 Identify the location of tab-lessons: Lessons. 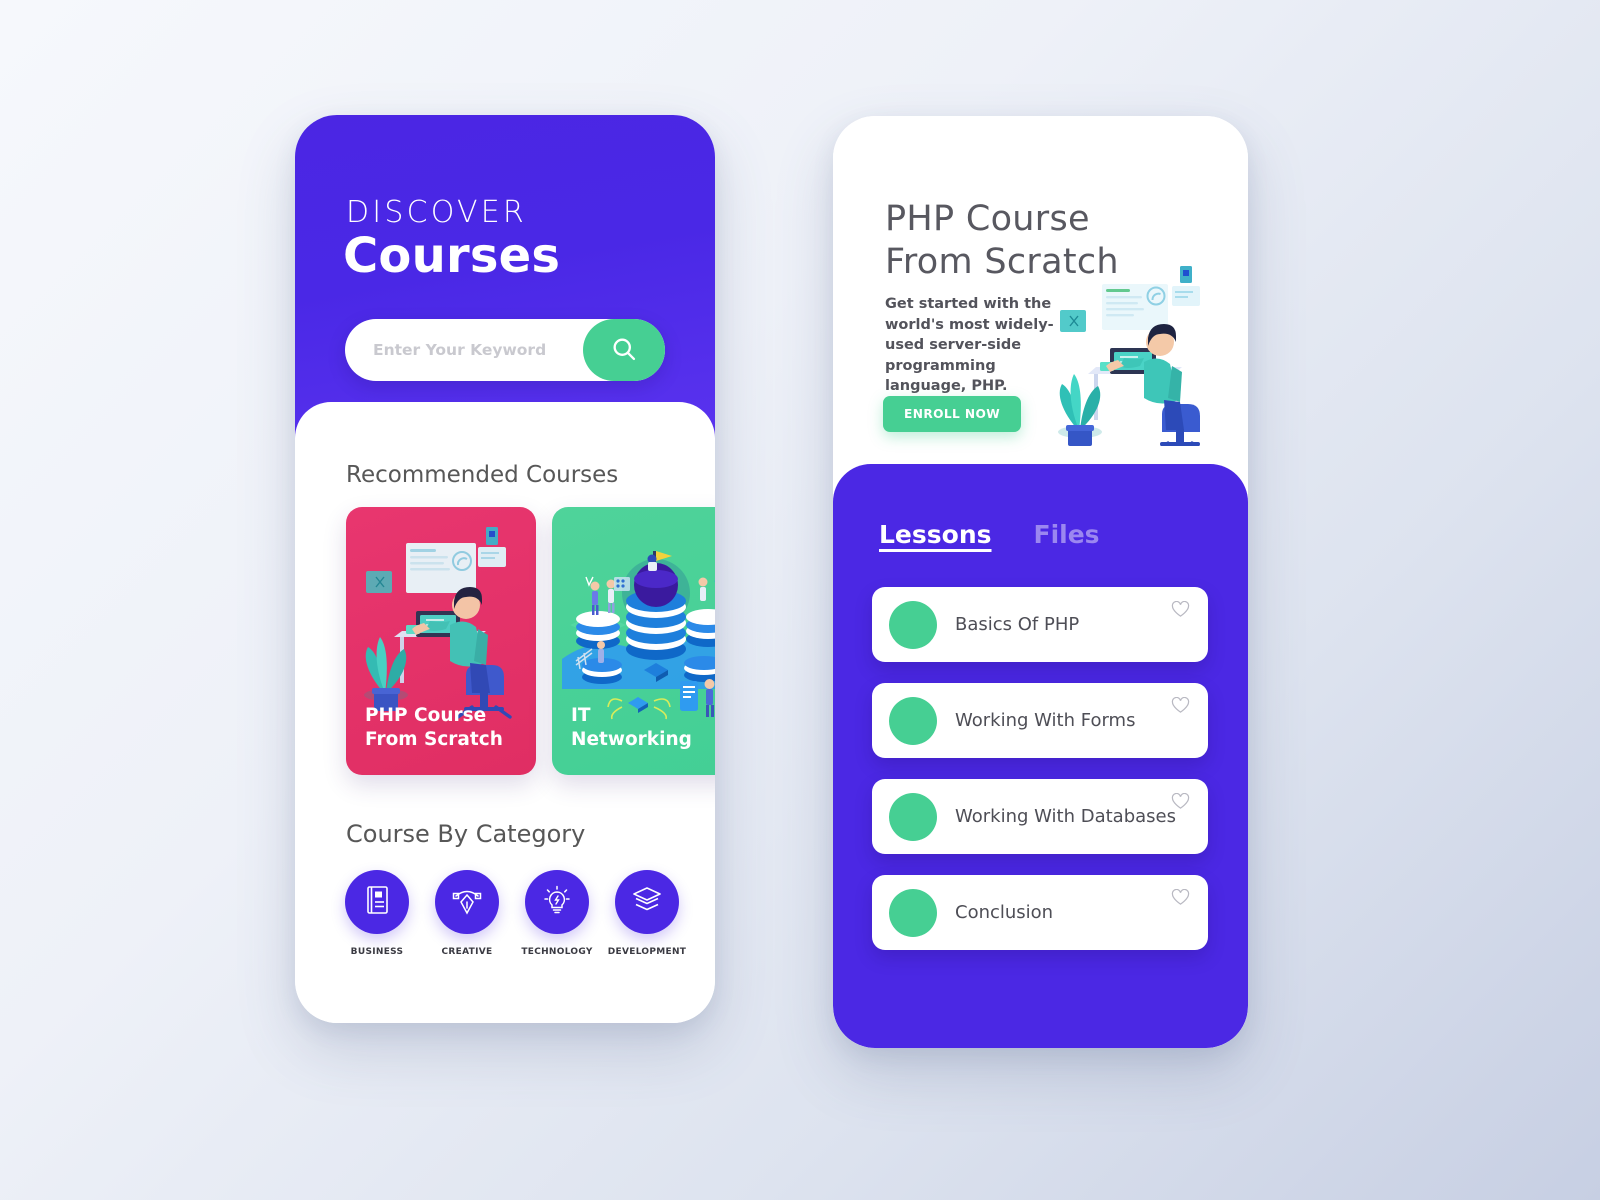
(935, 536).